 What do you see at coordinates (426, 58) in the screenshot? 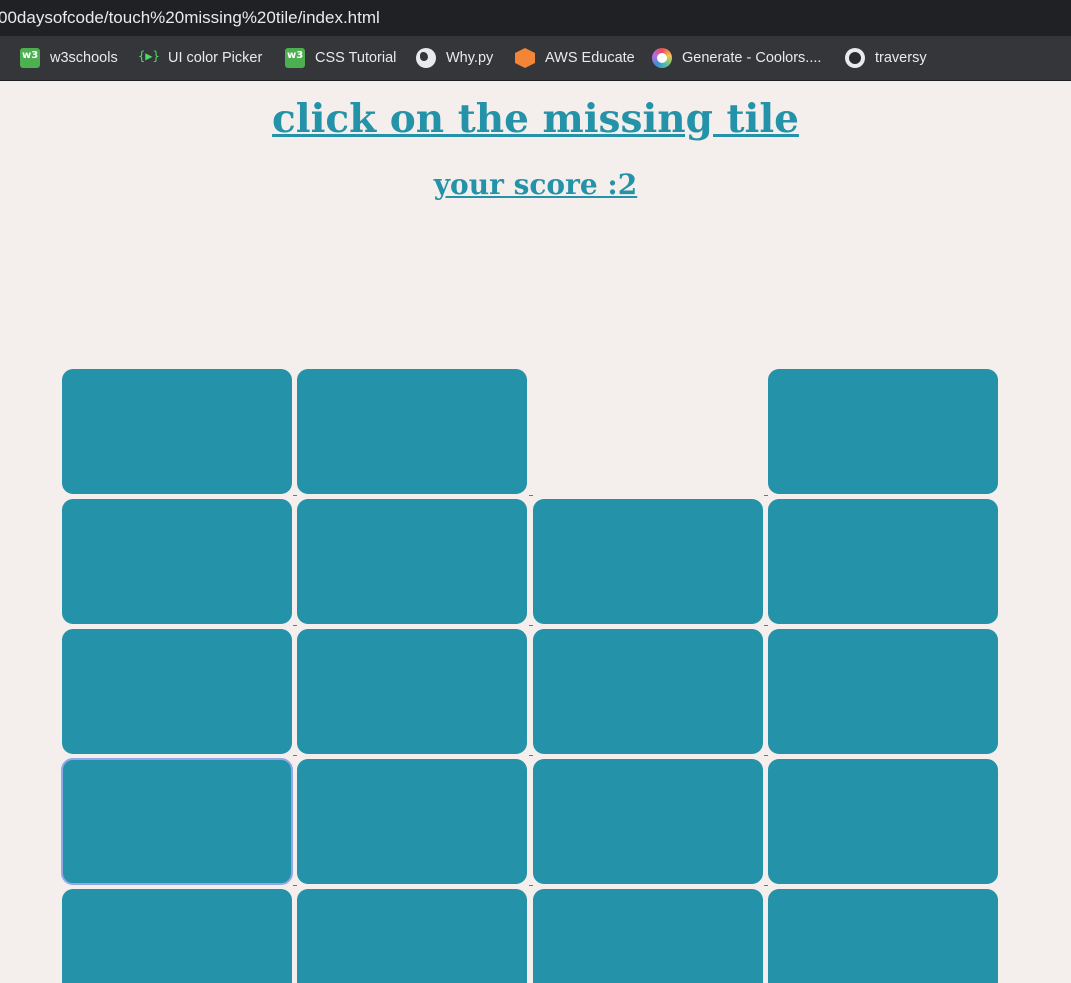
I see `globe-icon` at bounding box center [426, 58].